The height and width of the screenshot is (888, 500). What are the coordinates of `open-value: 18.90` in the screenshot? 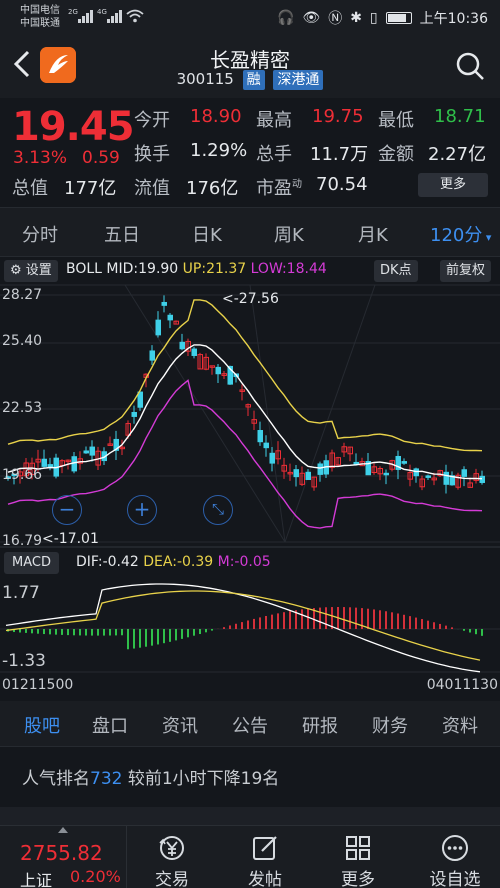 It's located at (216, 116).